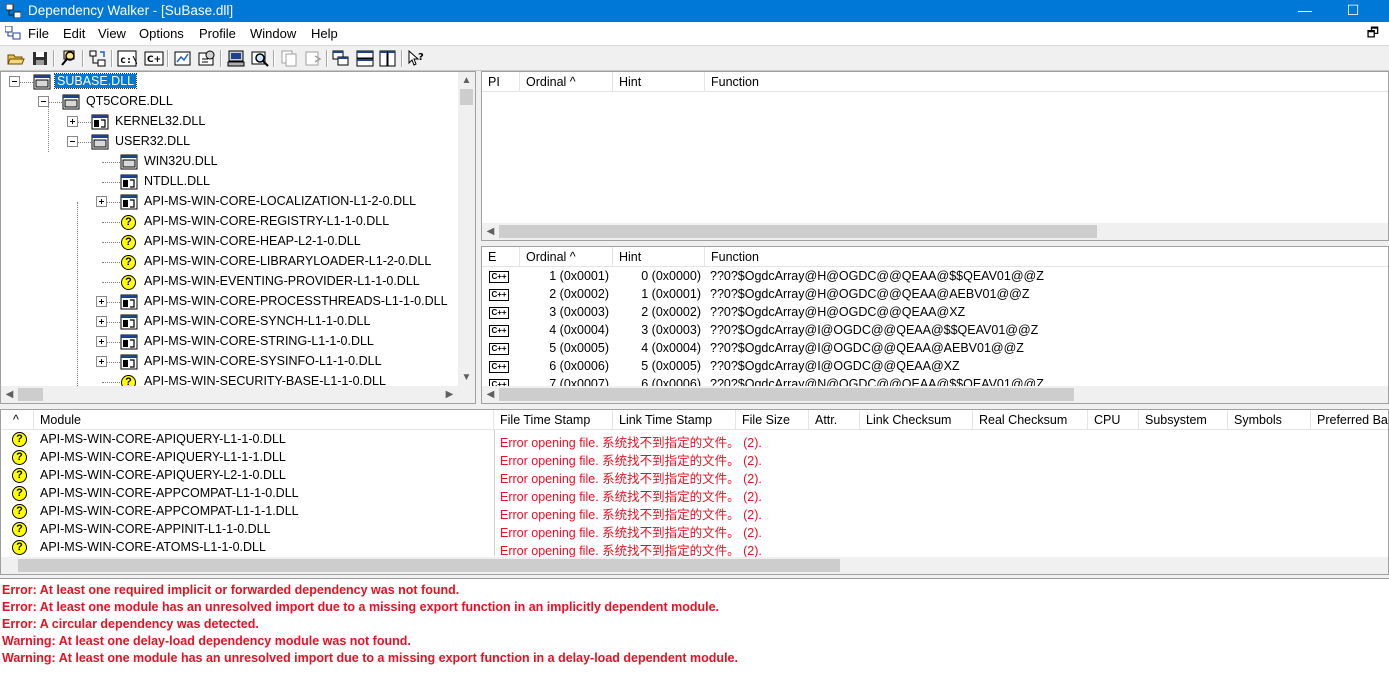  Describe the element at coordinates (229, 362) in the screenshot. I see `tree-node: API-MS-WIN-CORE-SYSINFO-L1-1-0.DLL` at that location.